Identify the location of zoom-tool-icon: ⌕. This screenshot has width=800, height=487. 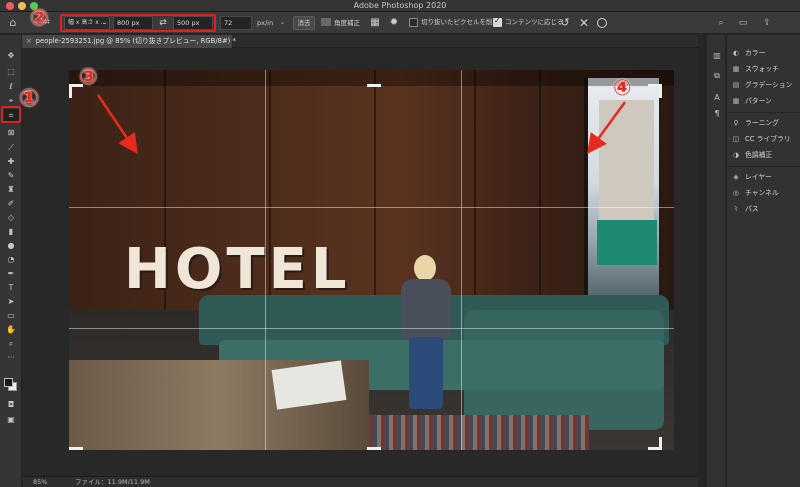
(11, 343).